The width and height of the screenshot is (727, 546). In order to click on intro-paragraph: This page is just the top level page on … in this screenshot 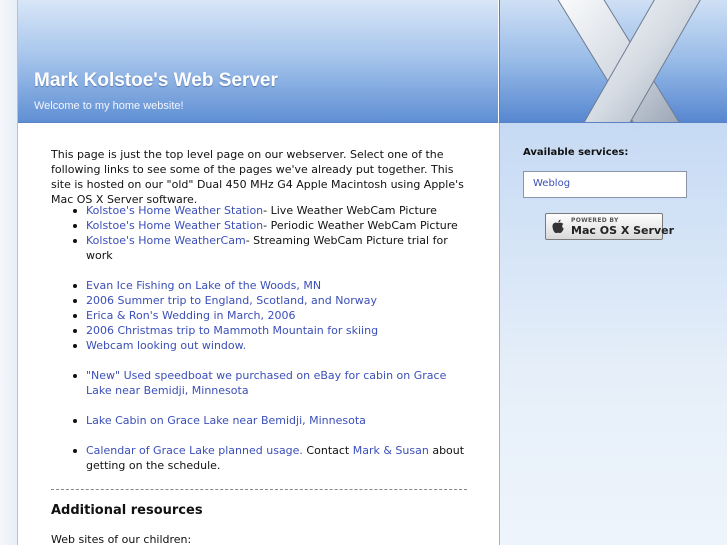, I will do `click(257, 177)`.